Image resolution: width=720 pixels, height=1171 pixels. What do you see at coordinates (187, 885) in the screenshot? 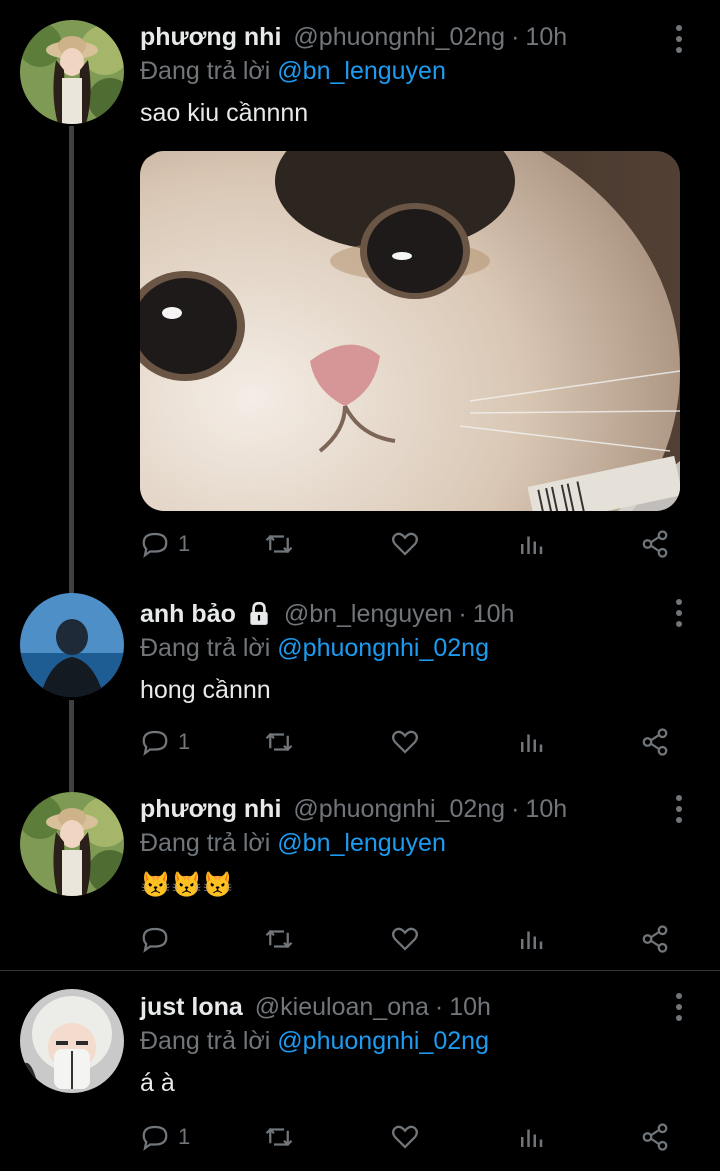
I see `tweet-text: 😾😾😾` at bounding box center [187, 885].